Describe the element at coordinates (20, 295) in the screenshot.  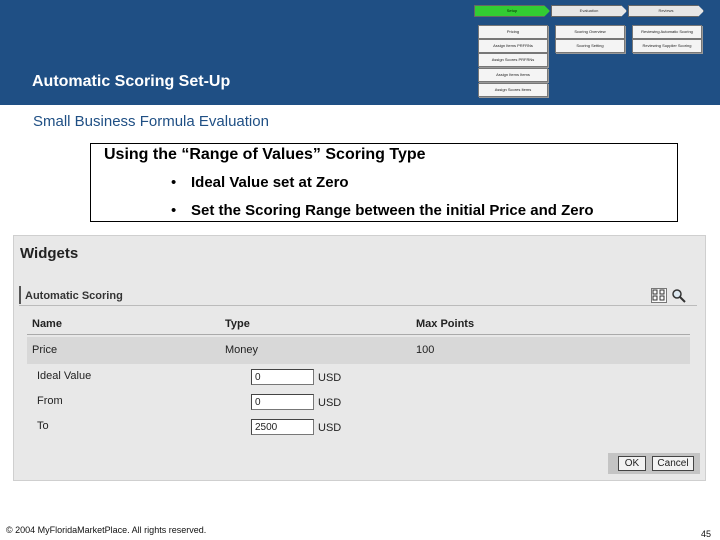
I see `section-accent` at that location.